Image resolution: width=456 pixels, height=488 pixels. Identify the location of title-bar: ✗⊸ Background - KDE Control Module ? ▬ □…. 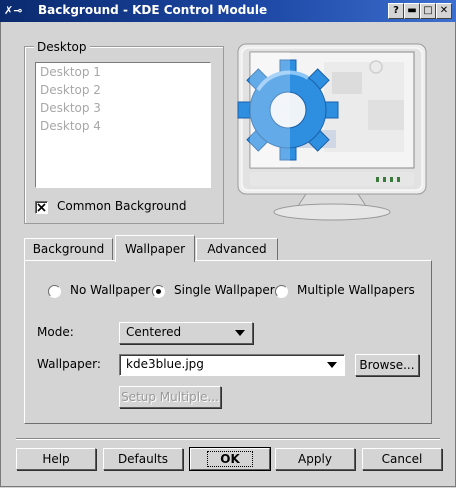
(228, 11).